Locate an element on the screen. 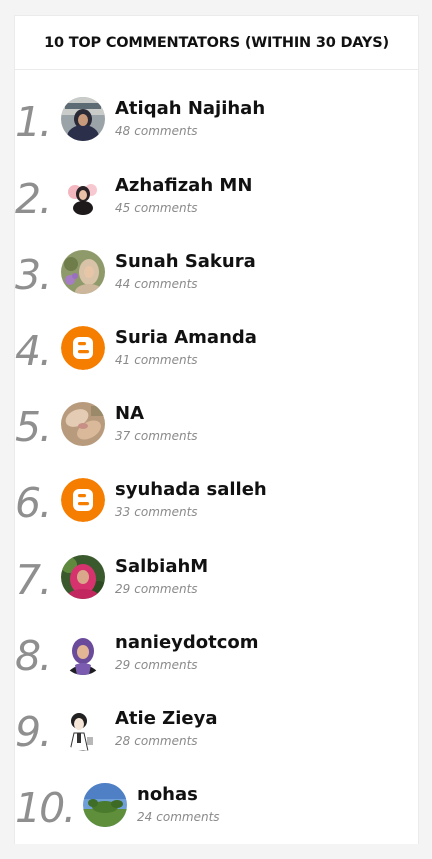 Image resolution: width=432 pixels, height=859 pixels. list-item: 7. SalbiahM 29 comments is located at coordinates (216, 593).